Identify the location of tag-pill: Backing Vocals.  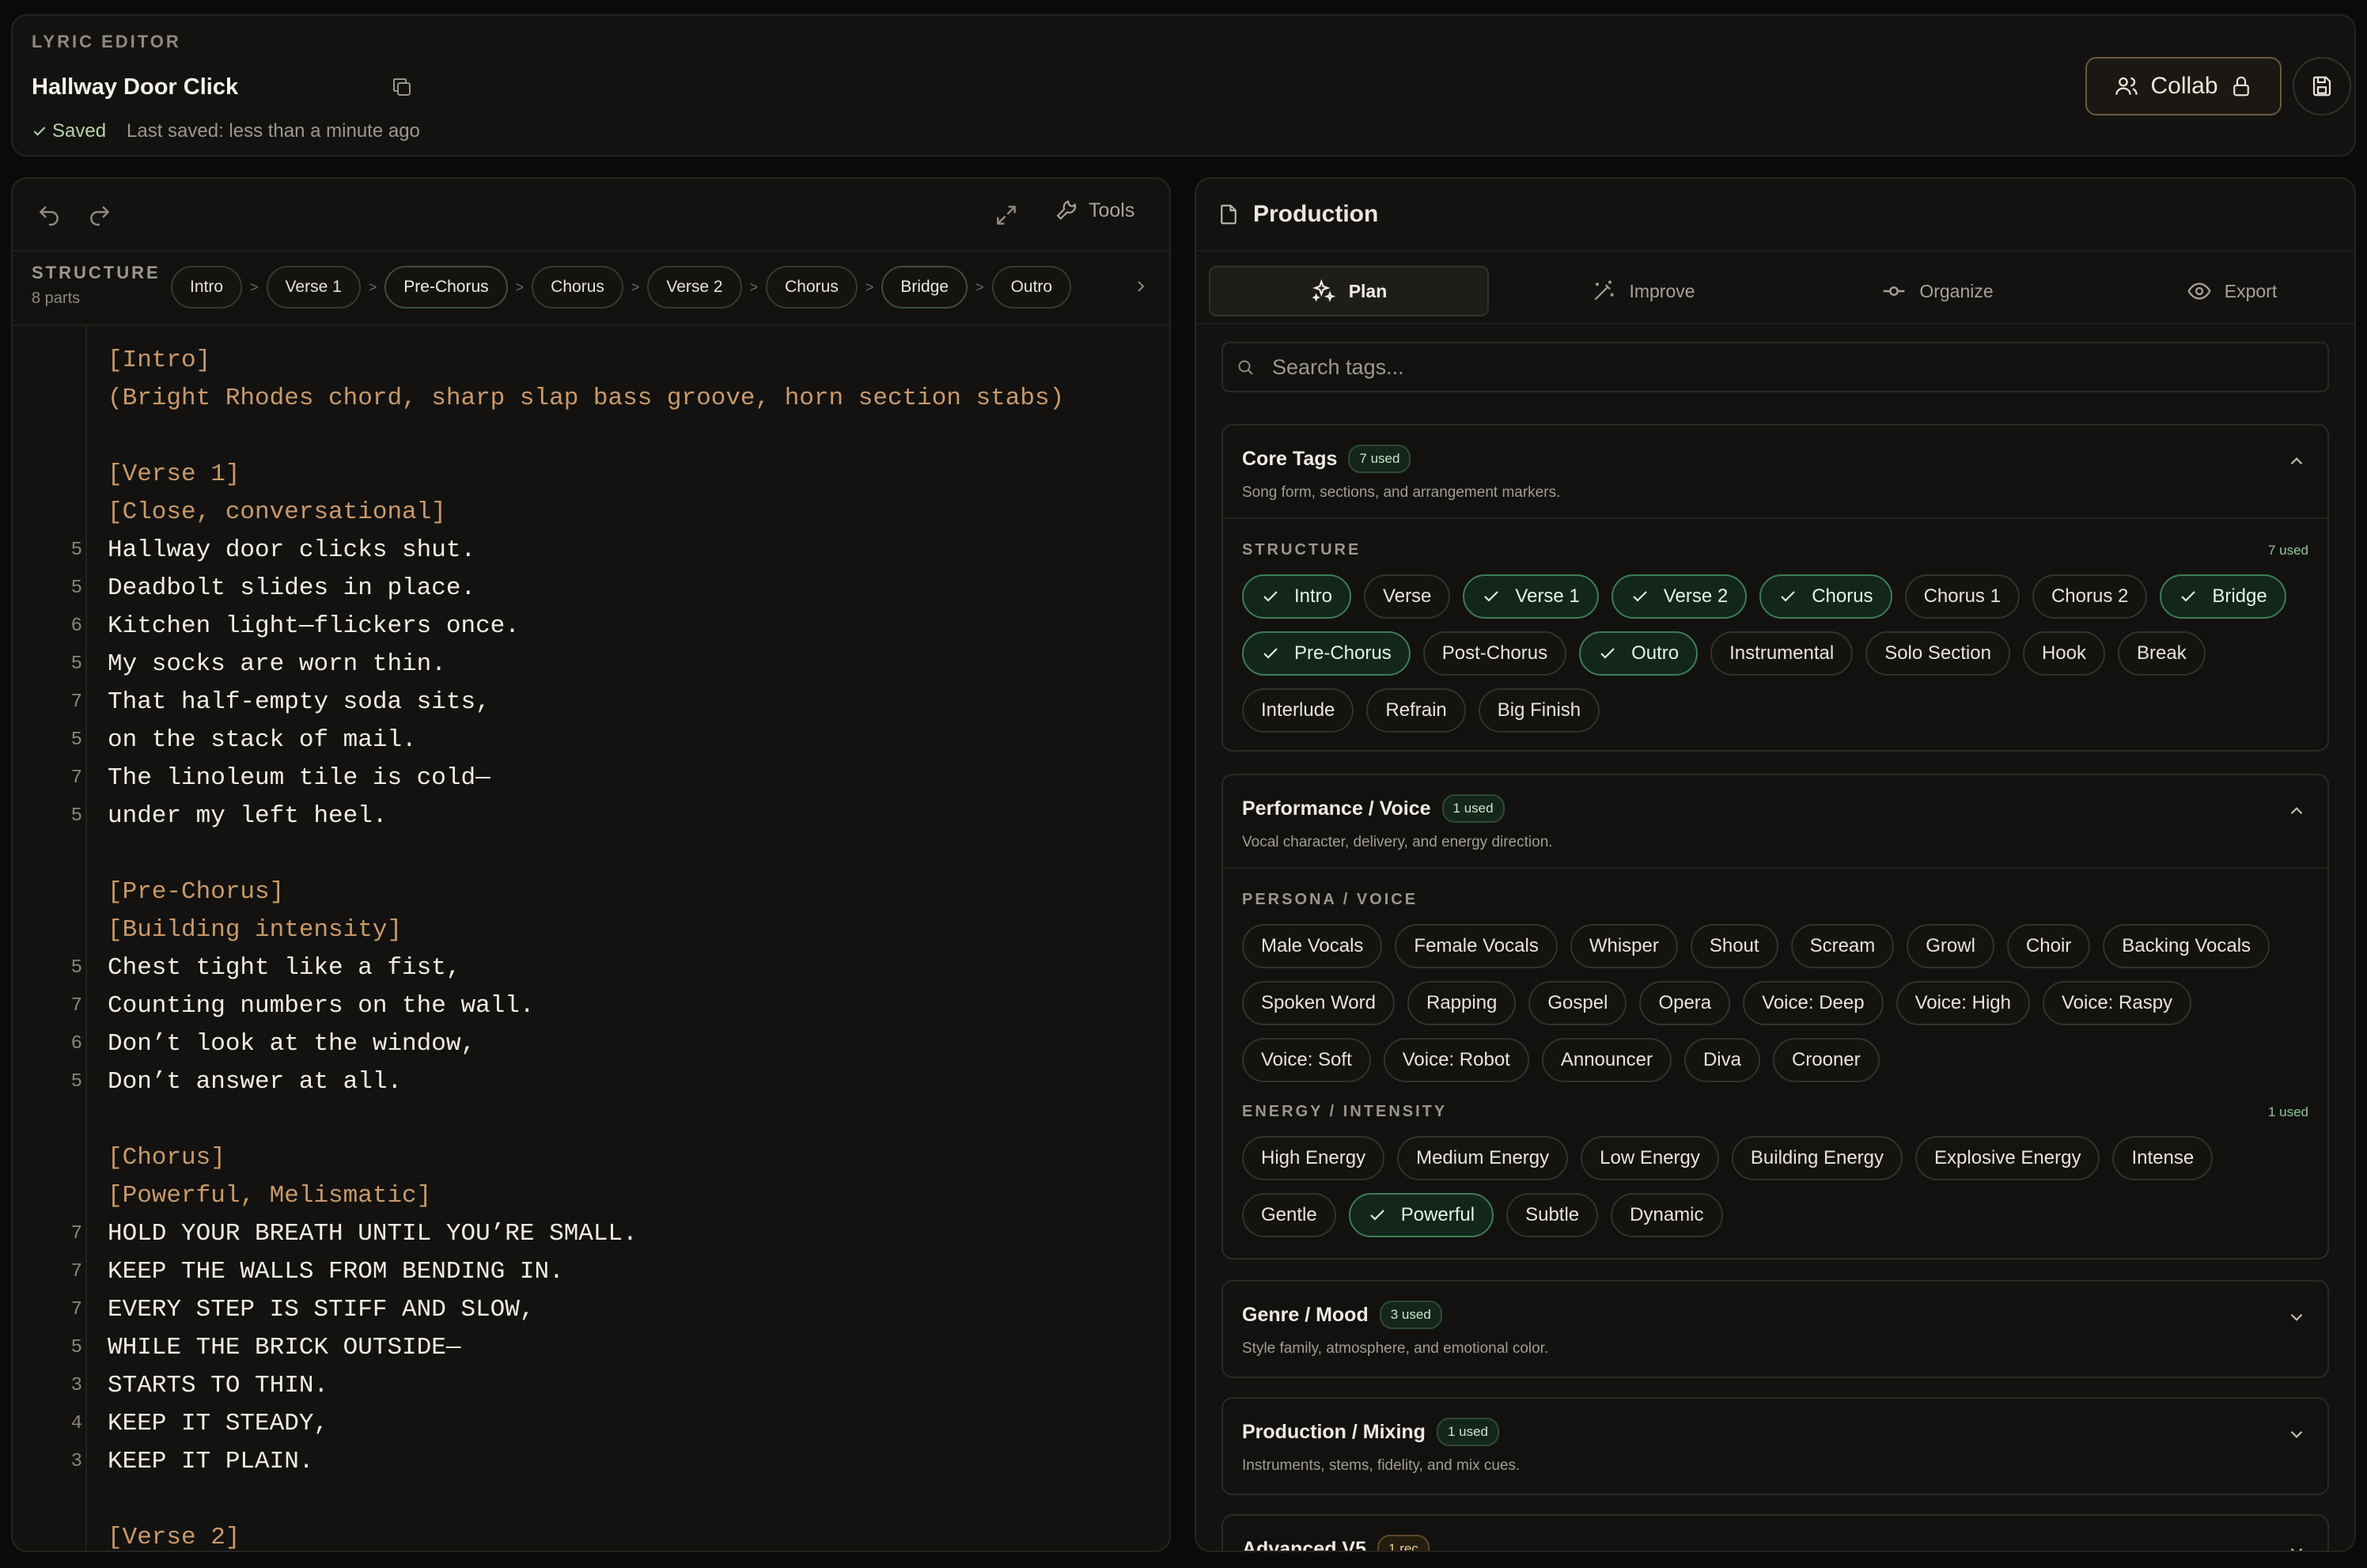
(2186, 946).